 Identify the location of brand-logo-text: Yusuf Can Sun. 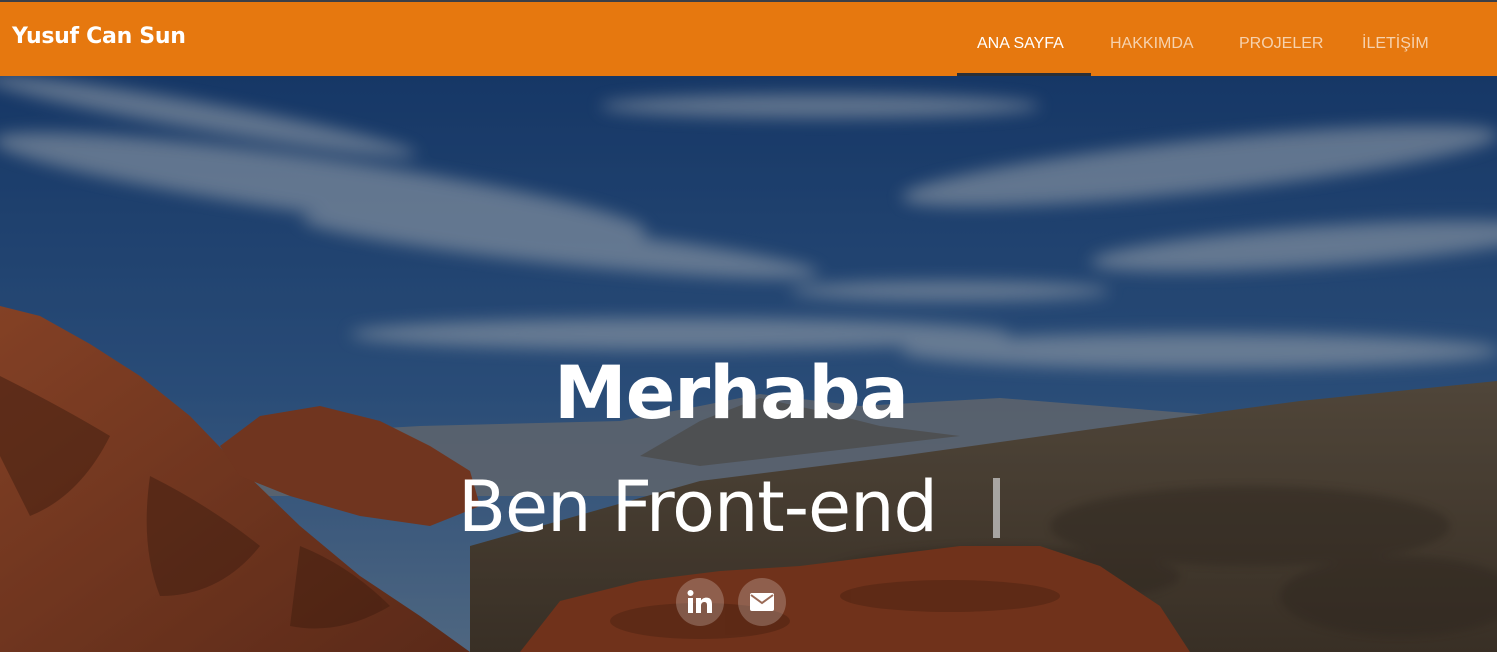
(99, 36).